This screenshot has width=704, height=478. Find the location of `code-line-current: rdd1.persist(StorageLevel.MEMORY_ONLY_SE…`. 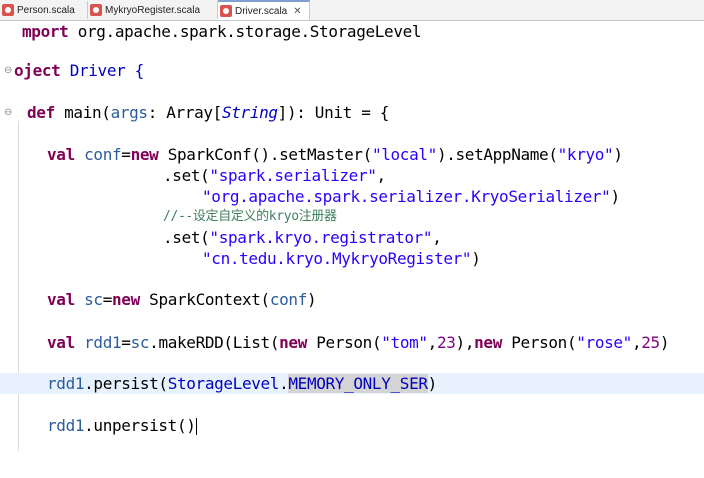

code-line-current: rdd1.persist(StorageLevel.MEMORY_ONLY_SE… is located at coordinates (352, 383).